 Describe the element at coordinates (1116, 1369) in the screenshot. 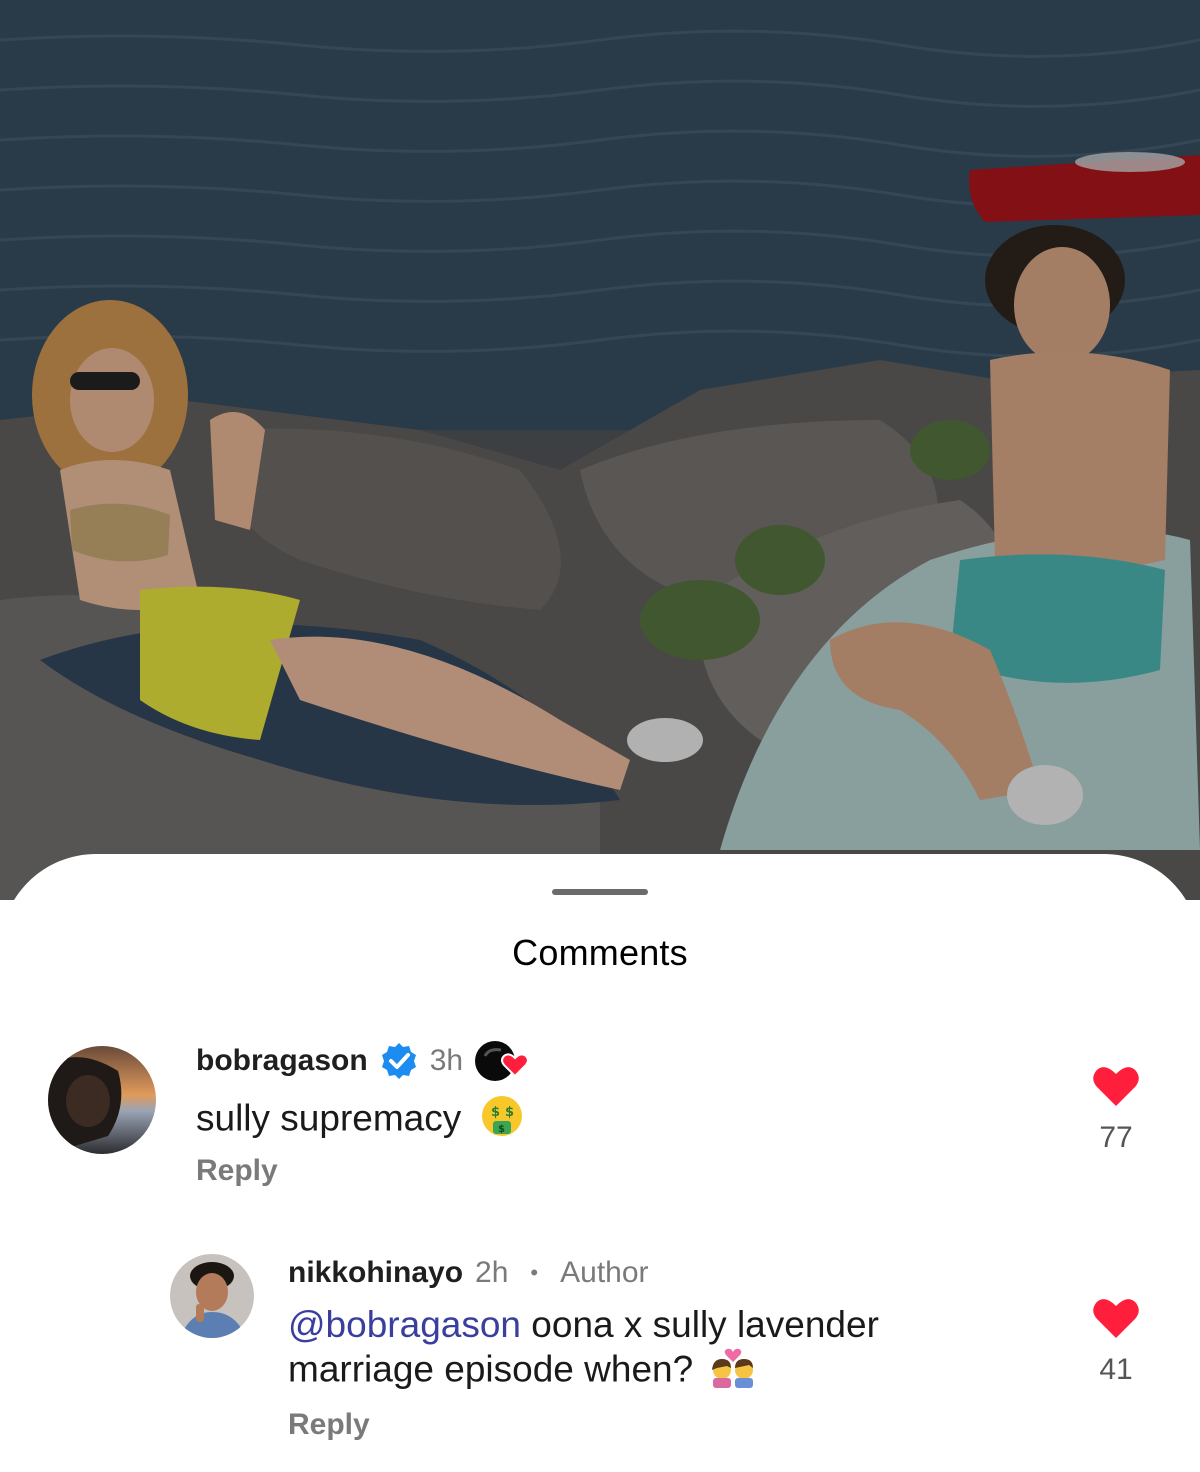

I see `like-count: 41` at that location.